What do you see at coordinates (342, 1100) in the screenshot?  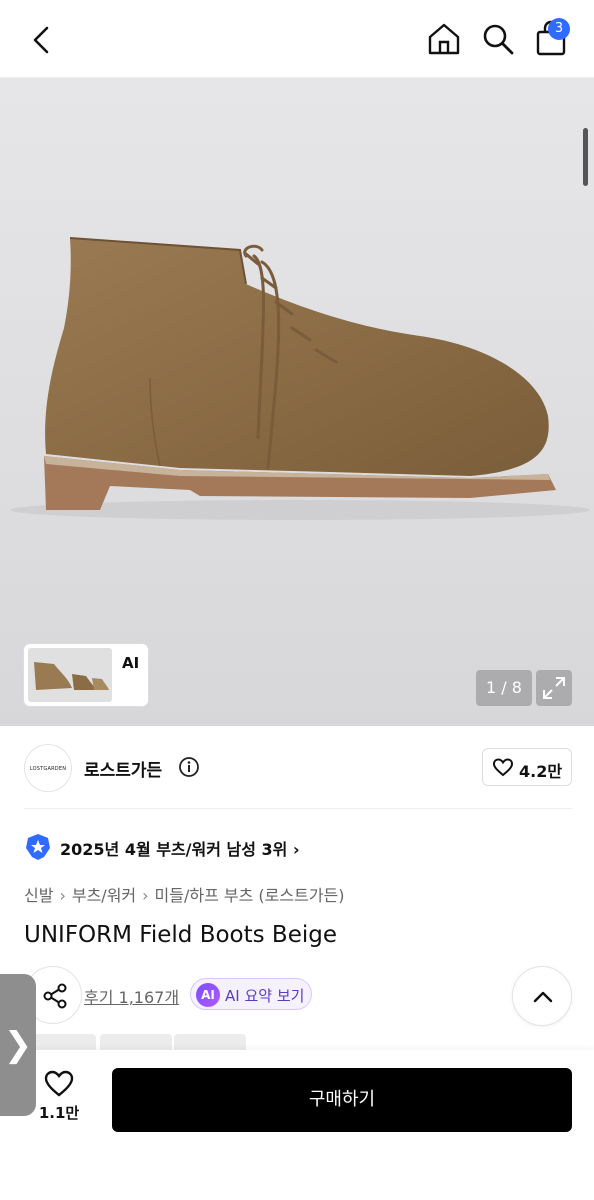 I see `buy-button: 구매하기` at bounding box center [342, 1100].